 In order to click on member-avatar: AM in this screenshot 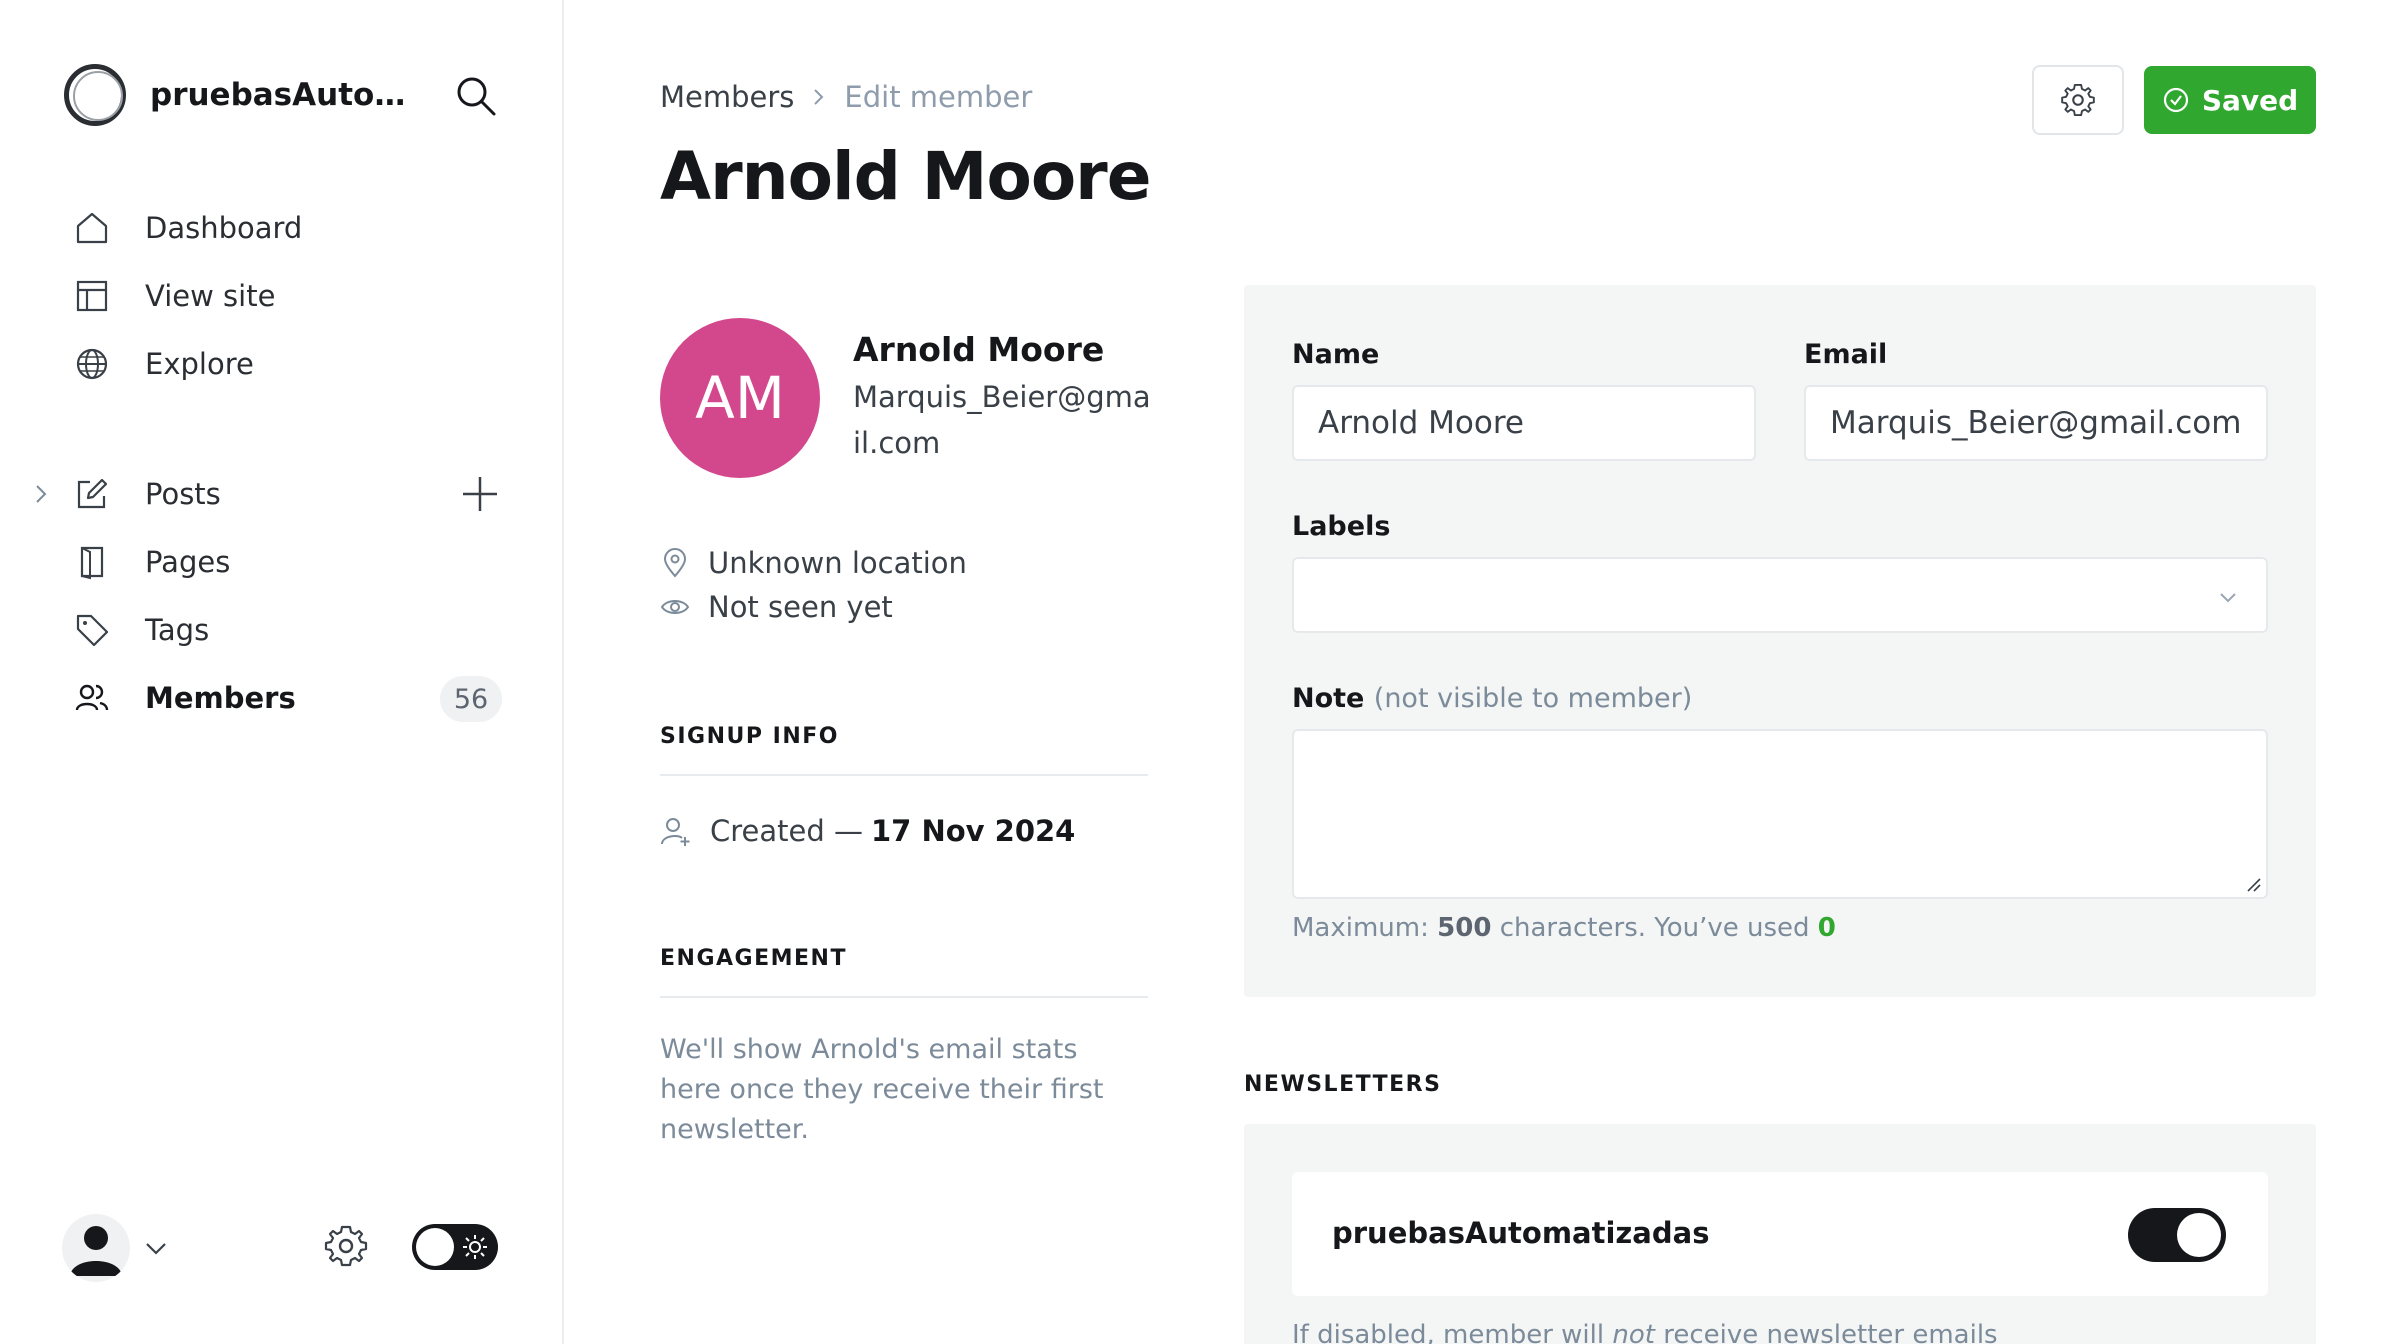, I will do `click(740, 398)`.